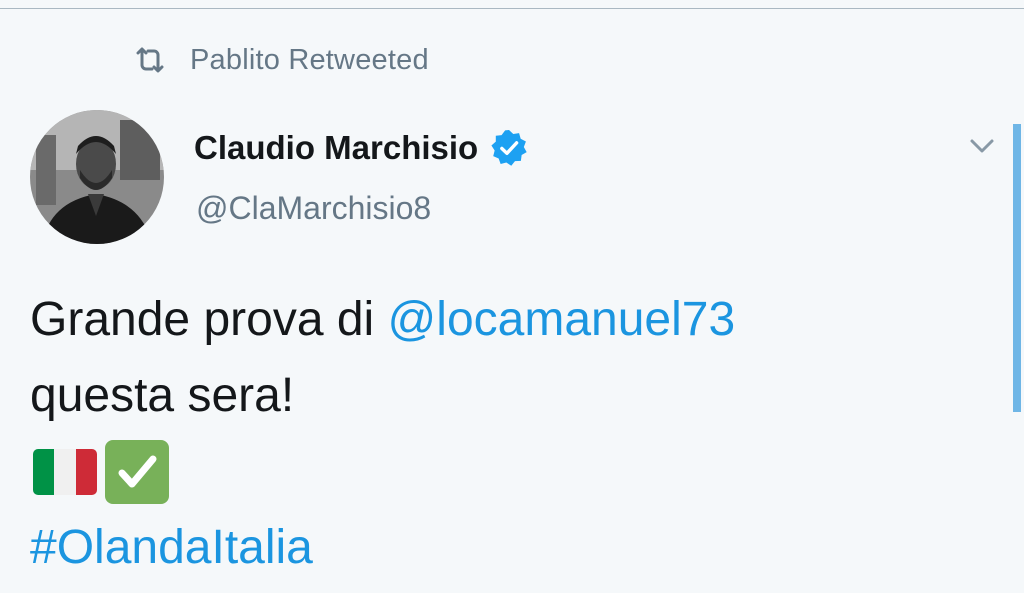 This screenshot has width=1024, height=593. What do you see at coordinates (209, 319) in the screenshot?
I see `tweet-text-start: Grande prova di` at bounding box center [209, 319].